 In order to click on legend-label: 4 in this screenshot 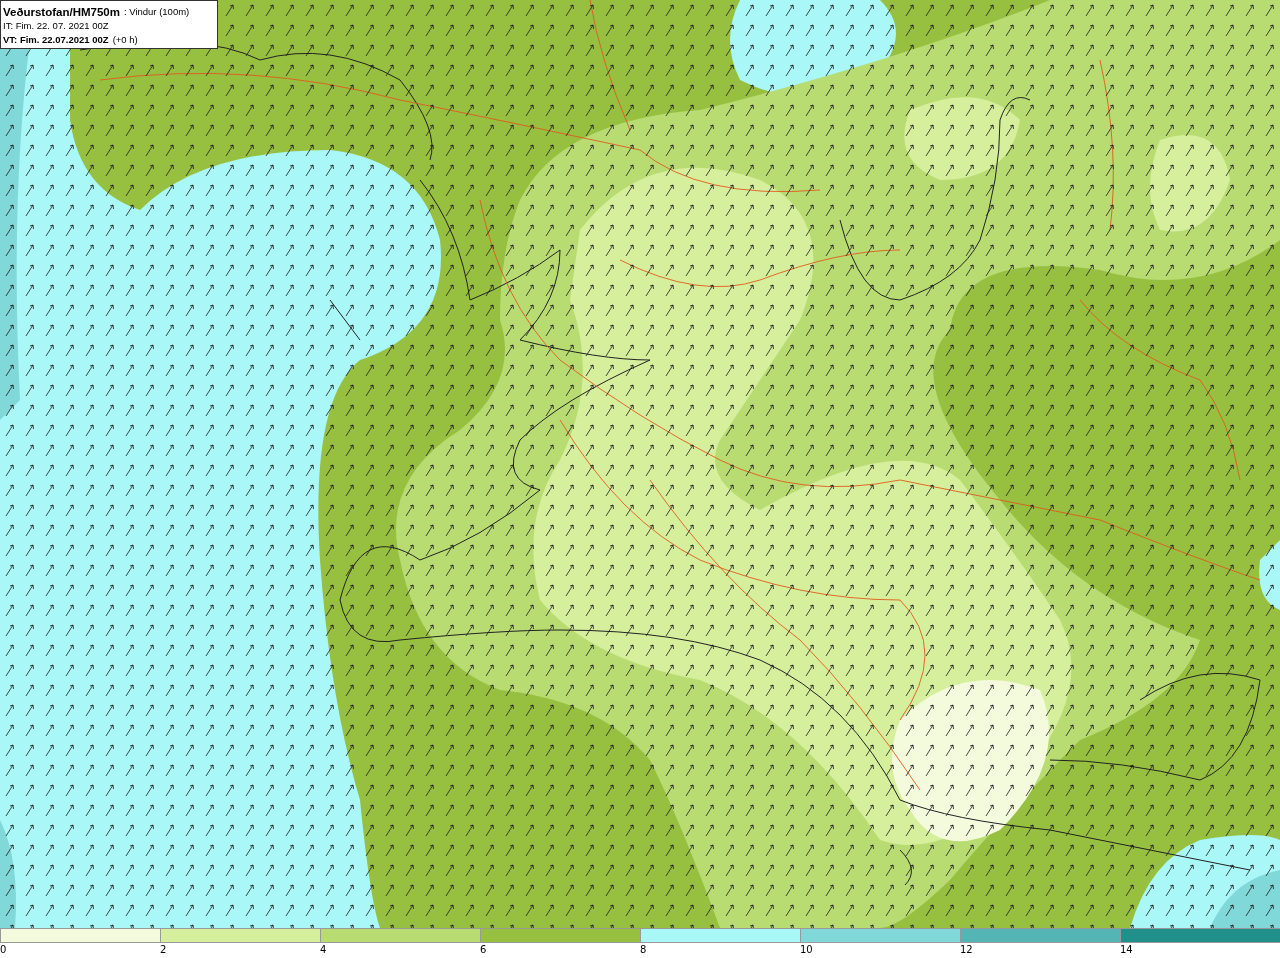, I will do `click(323, 950)`.